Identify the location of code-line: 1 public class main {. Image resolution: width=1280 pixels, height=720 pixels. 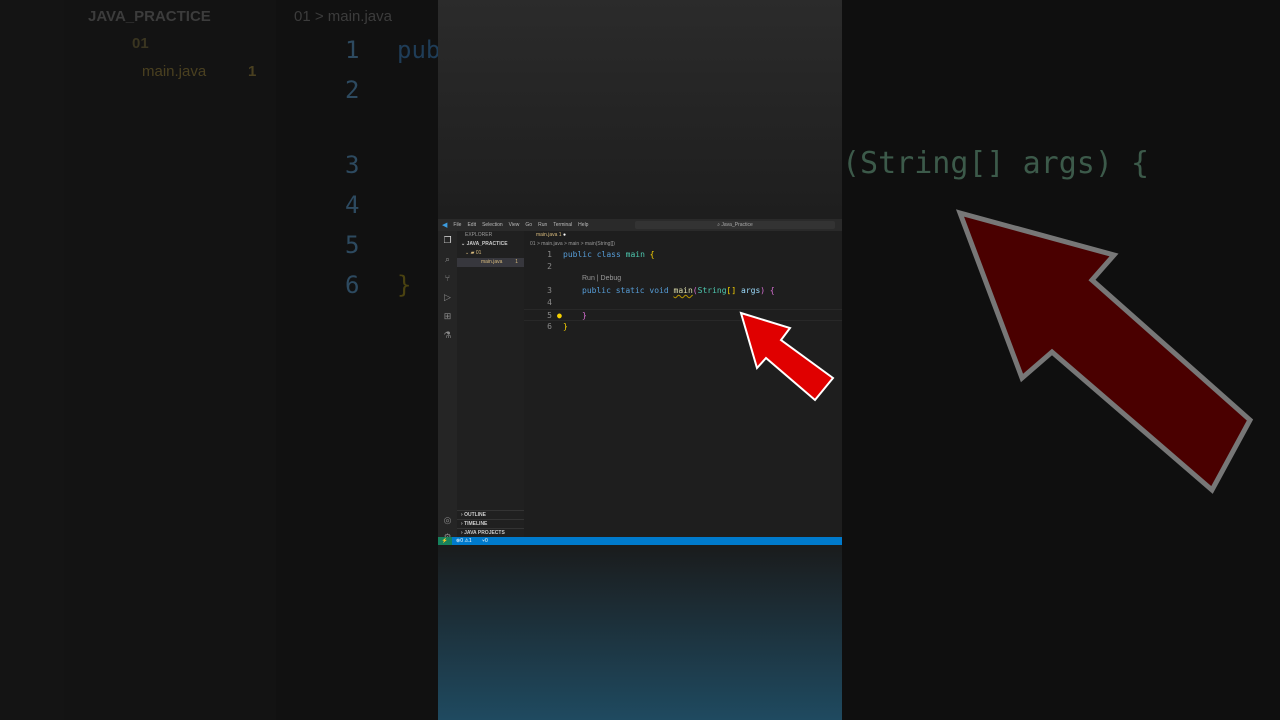
(601, 254).